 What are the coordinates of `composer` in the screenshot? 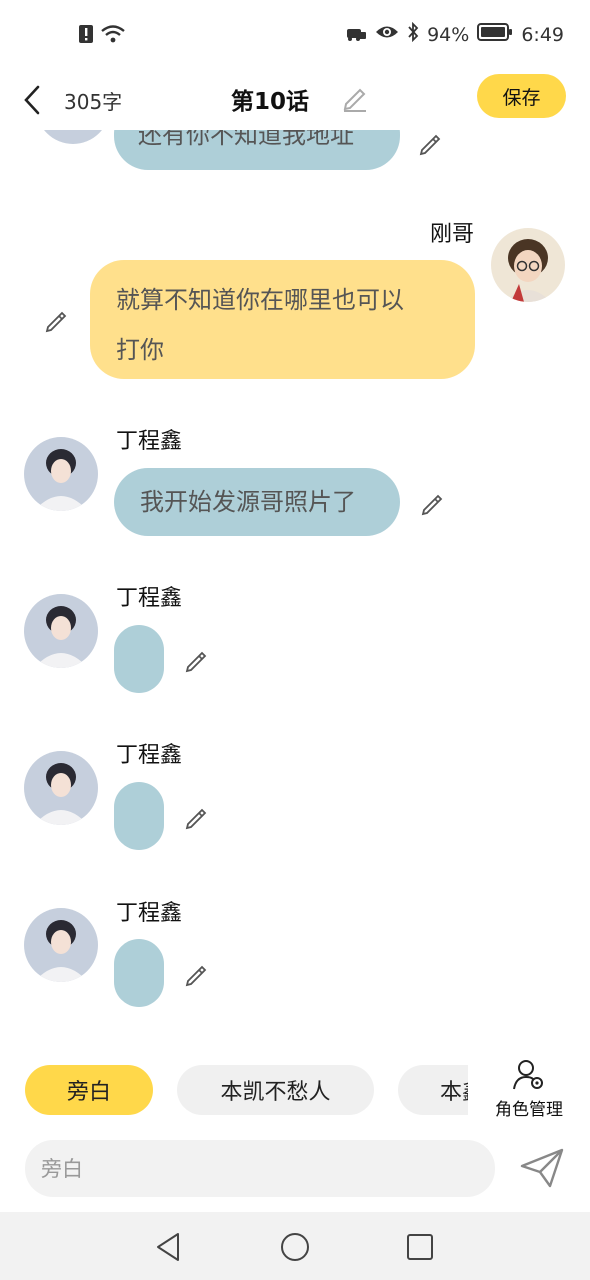 It's located at (295, 1172).